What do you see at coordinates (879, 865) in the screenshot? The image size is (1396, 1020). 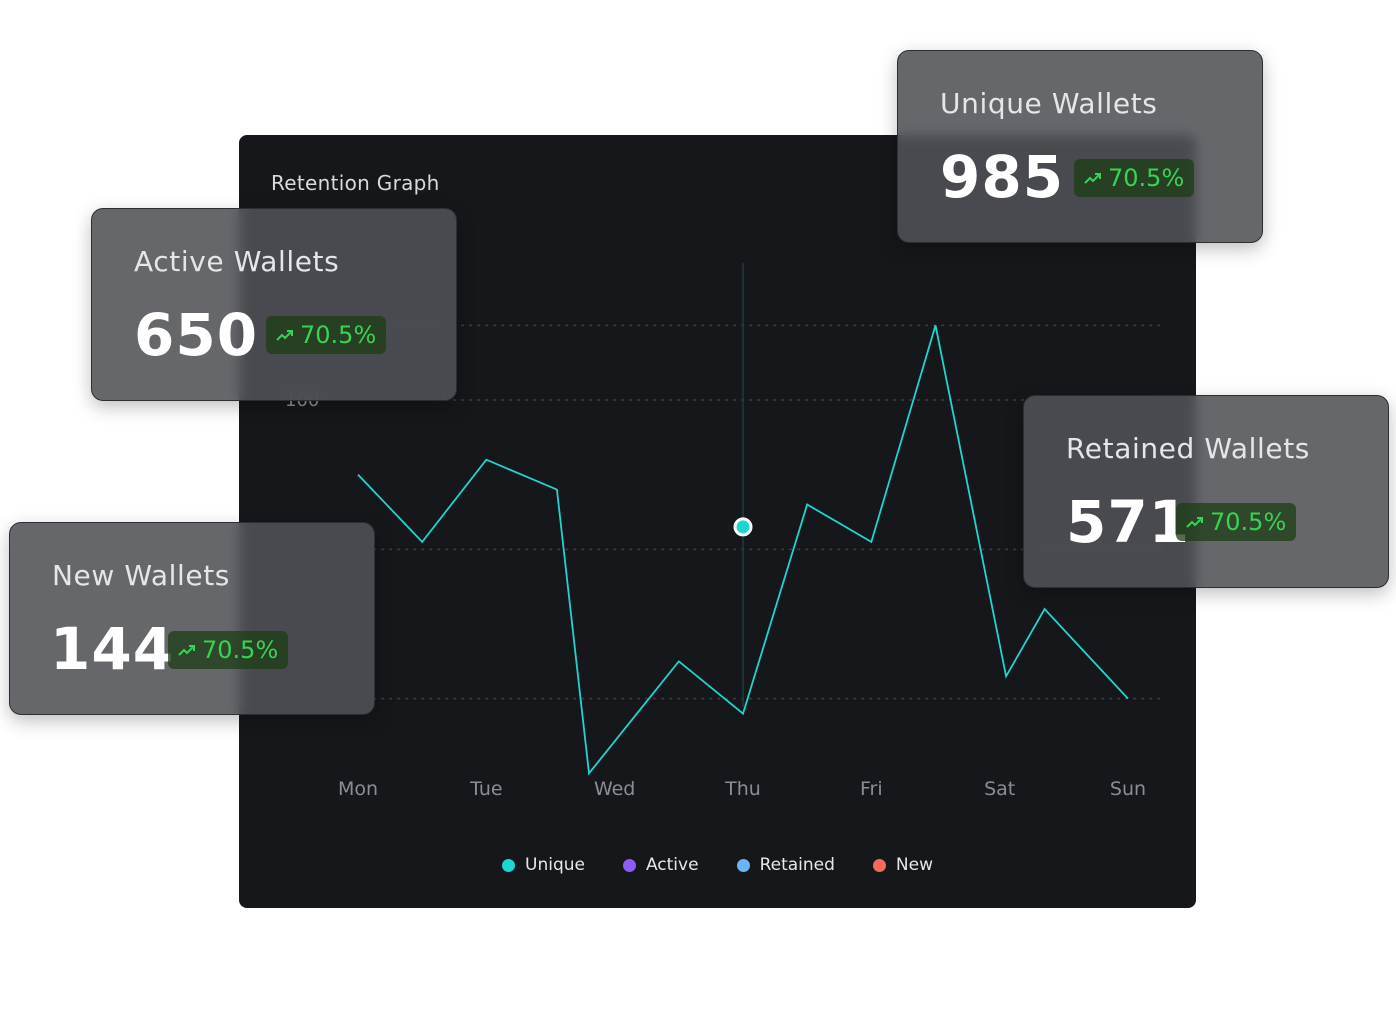 I see `legend-dot-new` at bounding box center [879, 865].